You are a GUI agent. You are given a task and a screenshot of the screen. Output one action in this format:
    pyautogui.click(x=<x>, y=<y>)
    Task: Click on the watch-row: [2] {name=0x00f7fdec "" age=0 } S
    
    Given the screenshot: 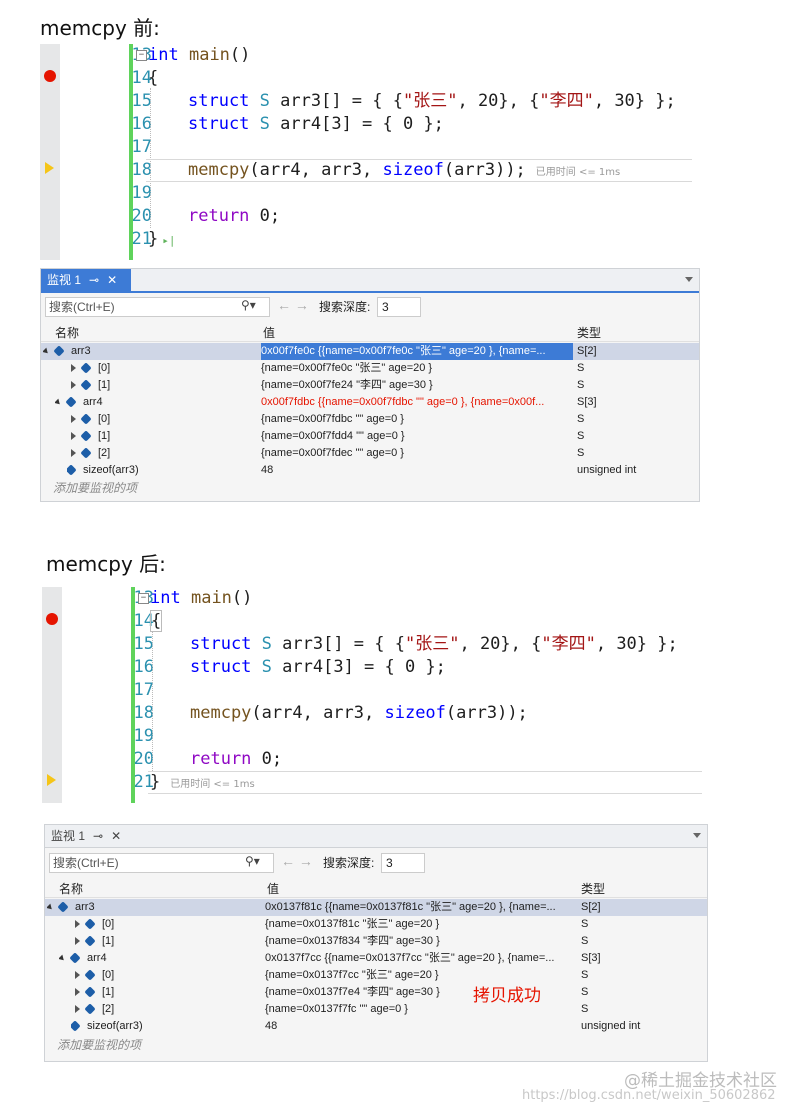 What is the action you would take?
    pyautogui.click(x=370, y=453)
    